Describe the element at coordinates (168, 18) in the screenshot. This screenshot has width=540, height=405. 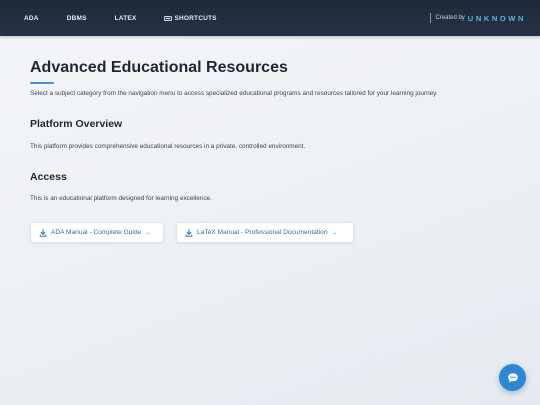
I see `keyboard-icon` at that location.